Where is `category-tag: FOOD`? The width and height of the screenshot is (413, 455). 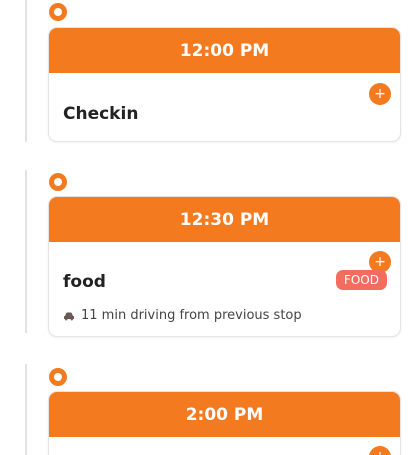
category-tag: FOOD is located at coordinates (361, 280).